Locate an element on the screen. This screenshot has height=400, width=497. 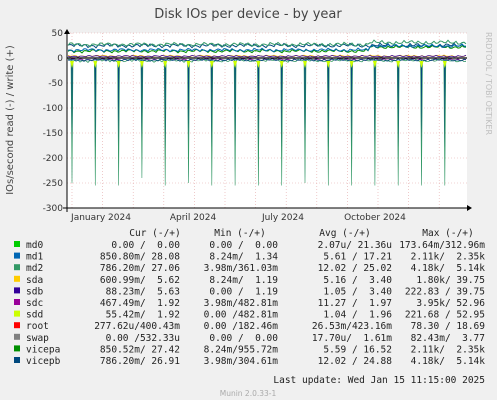
legend-max-value: 1.80k/ 39.75 is located at coordinates (450, 280).